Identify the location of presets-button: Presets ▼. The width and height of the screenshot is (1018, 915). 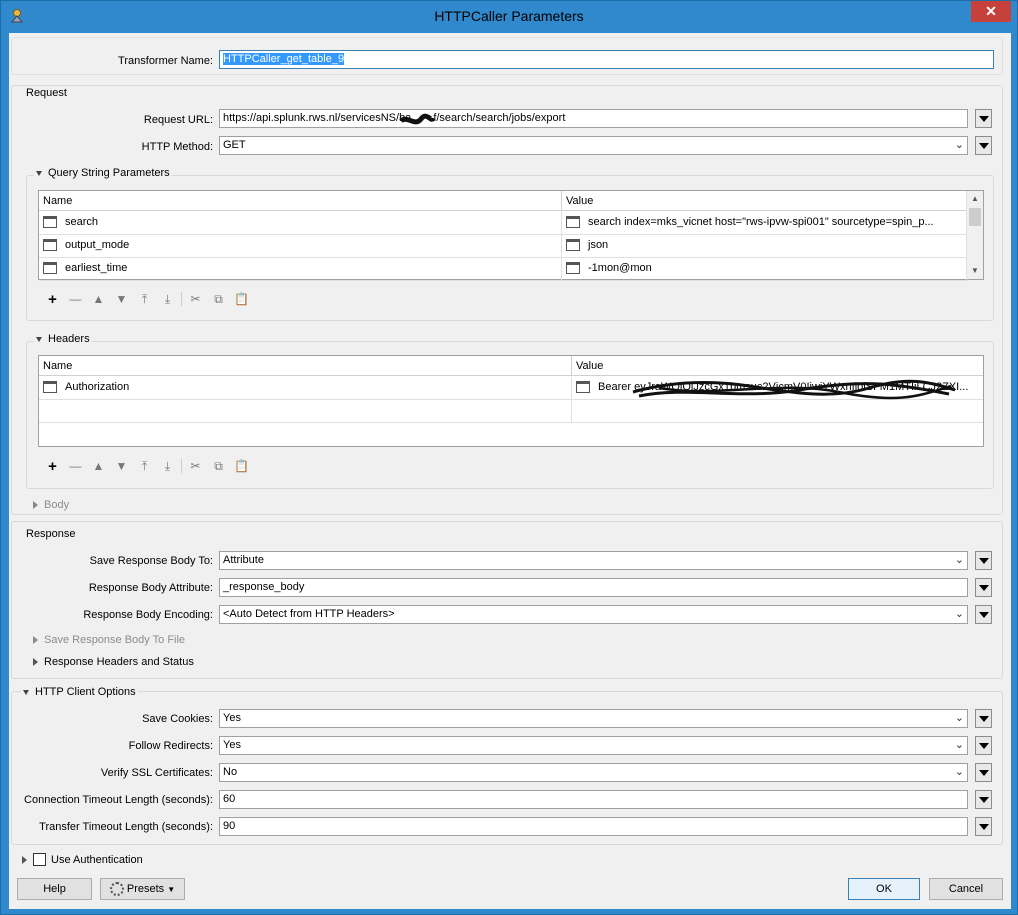
(142, 889).